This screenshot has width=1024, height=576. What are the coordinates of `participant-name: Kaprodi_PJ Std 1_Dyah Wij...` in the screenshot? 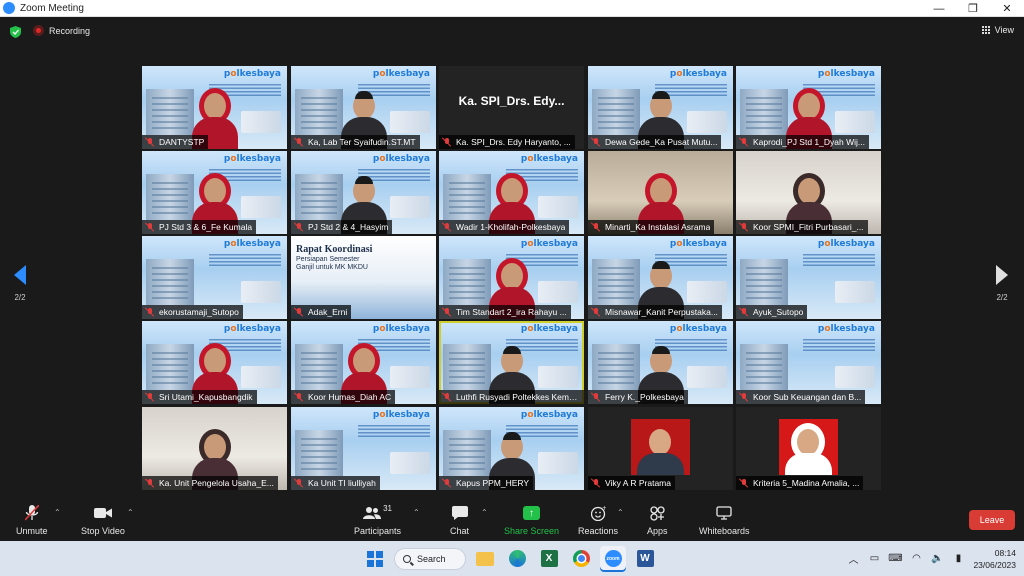 It's located at (809, 142).